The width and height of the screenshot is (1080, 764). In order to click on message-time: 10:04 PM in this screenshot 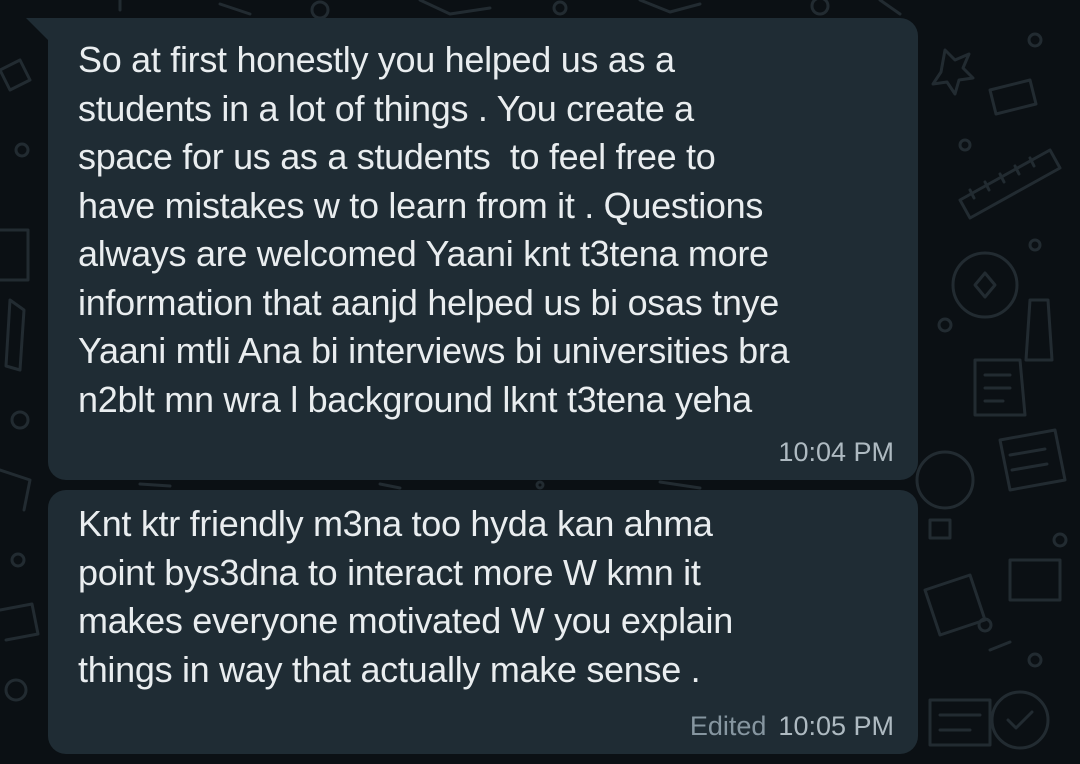, I will do `click(836, 452)`.